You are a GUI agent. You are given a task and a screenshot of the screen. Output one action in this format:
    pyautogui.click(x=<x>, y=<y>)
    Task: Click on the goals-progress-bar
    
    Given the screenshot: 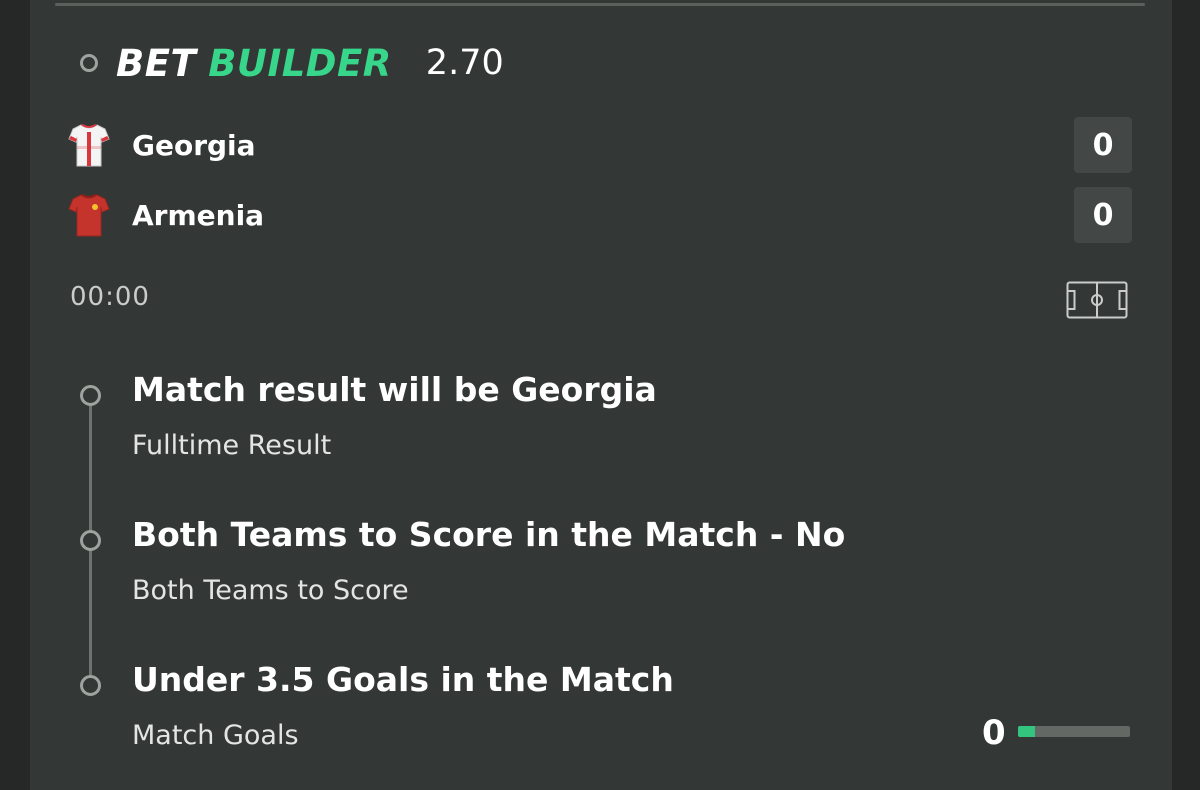 What is the action you would take?
    pyautogui.click(x=1074, y=731)
    